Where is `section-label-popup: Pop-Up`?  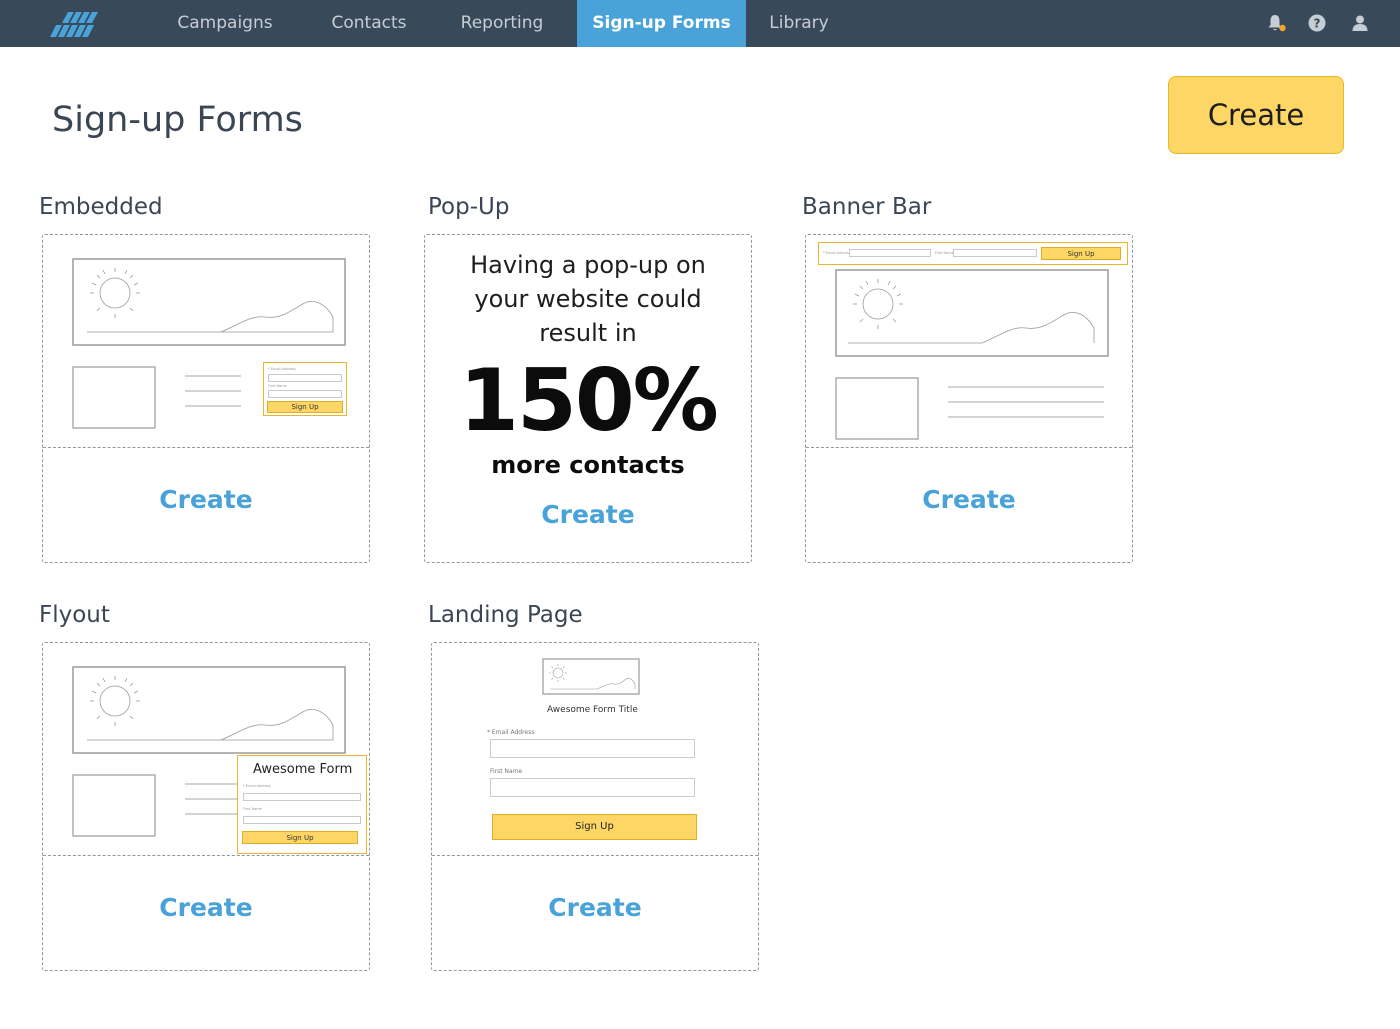
section-label-popup: Pop-Up is located at coordinates (469, 207).